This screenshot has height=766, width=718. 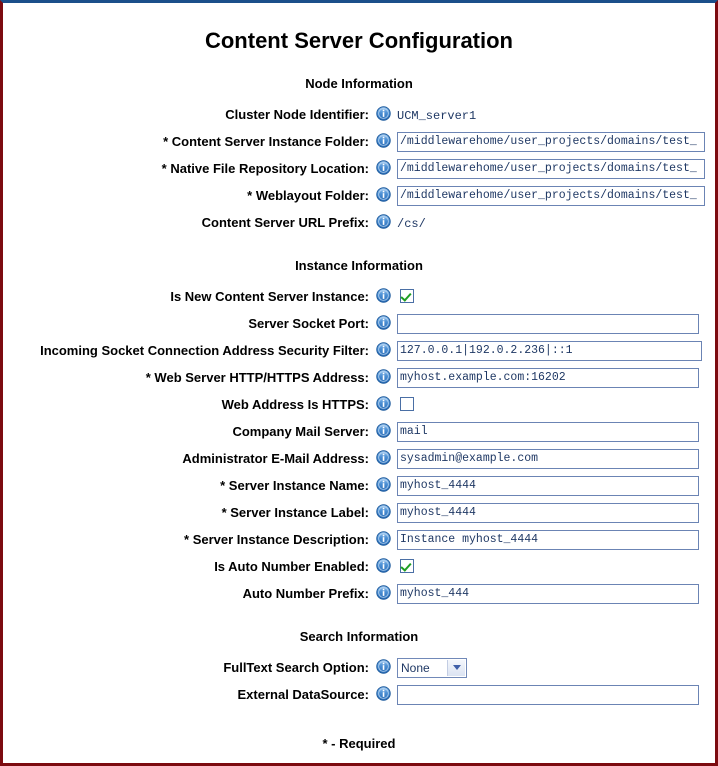 I want to click on form-row-is-auto-number-enabled: Is Auto Number Enabled:, so click(x=359, y=566).